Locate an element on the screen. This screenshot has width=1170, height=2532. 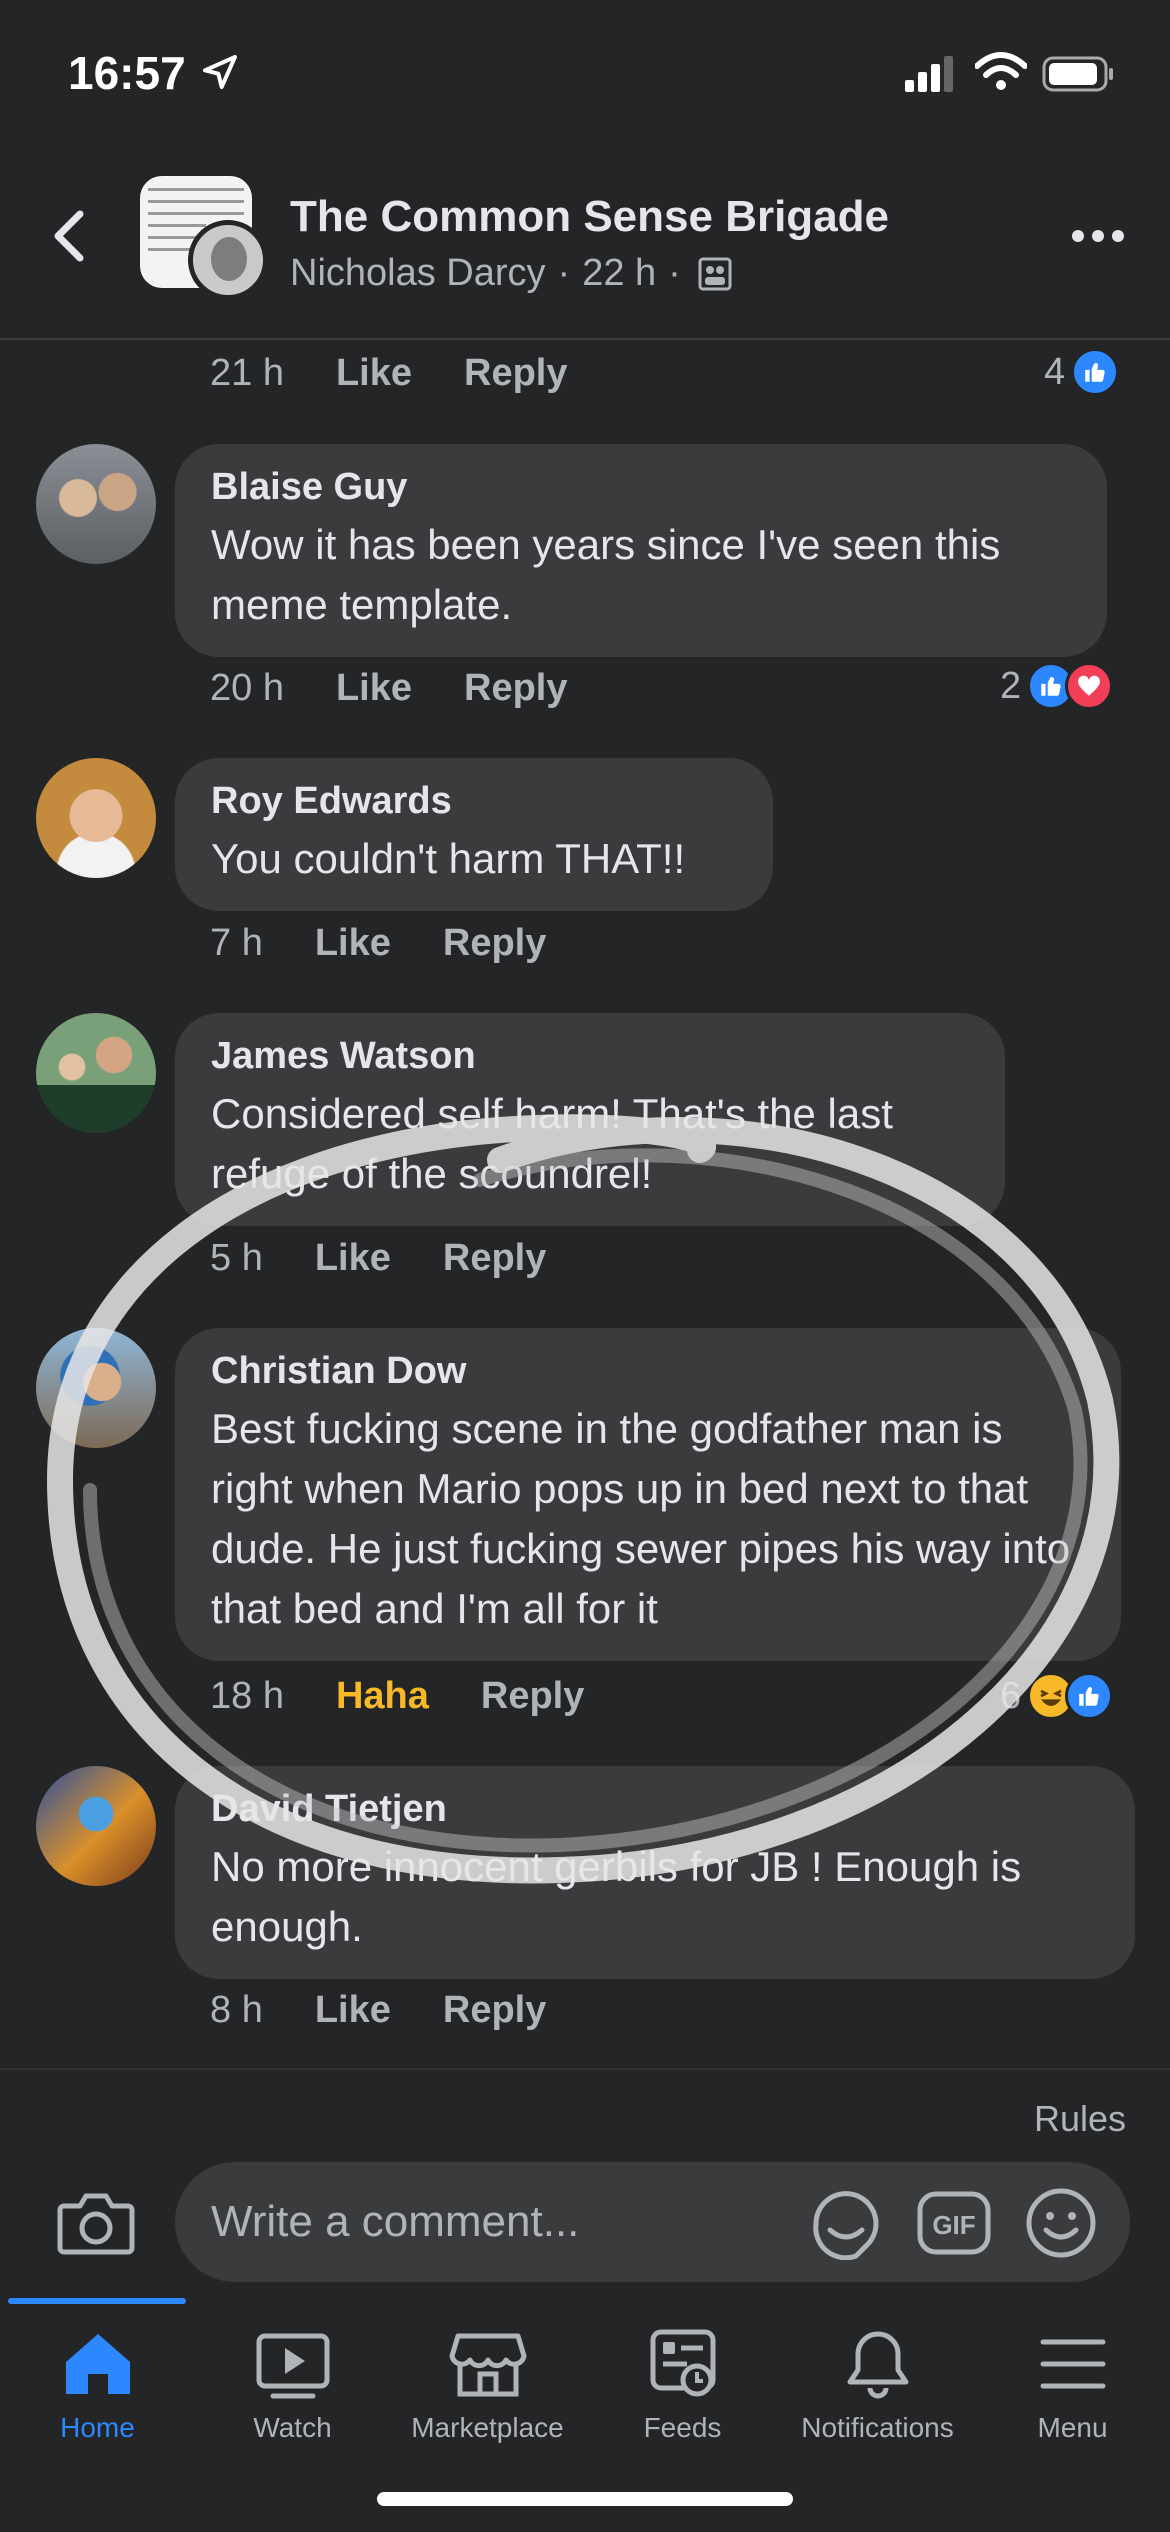
bell-icon is located at coordinates (877, 2365).